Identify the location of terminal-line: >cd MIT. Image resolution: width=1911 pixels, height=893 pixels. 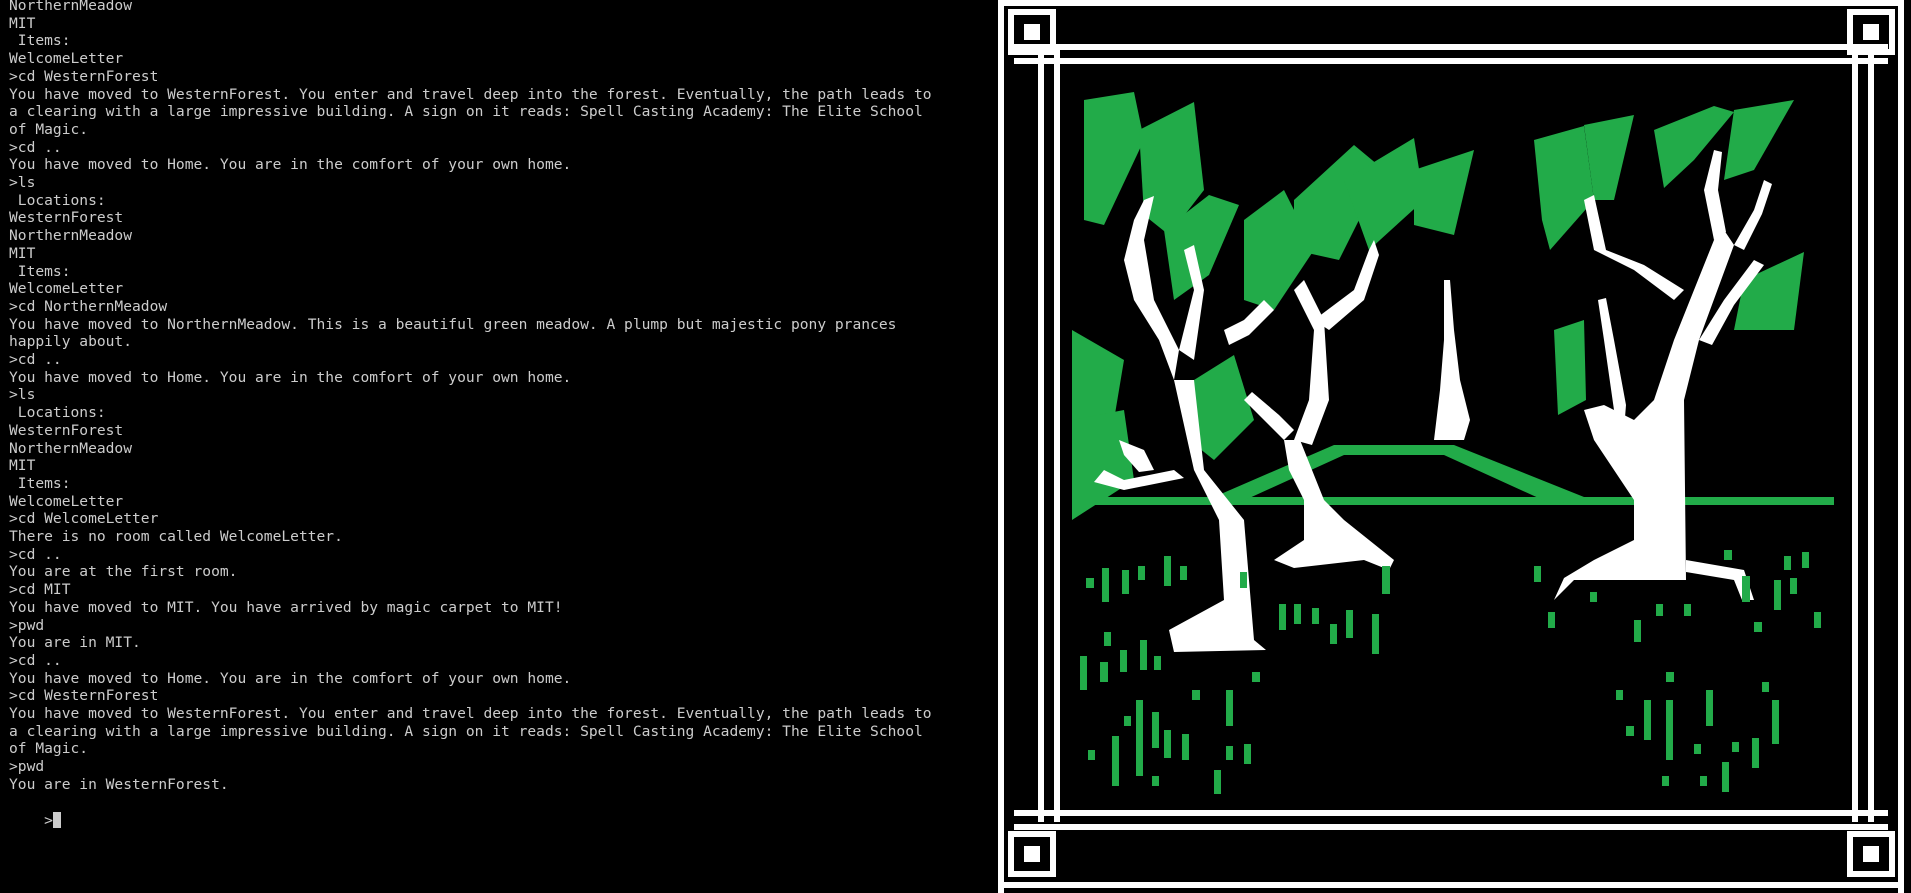
(40, 590).